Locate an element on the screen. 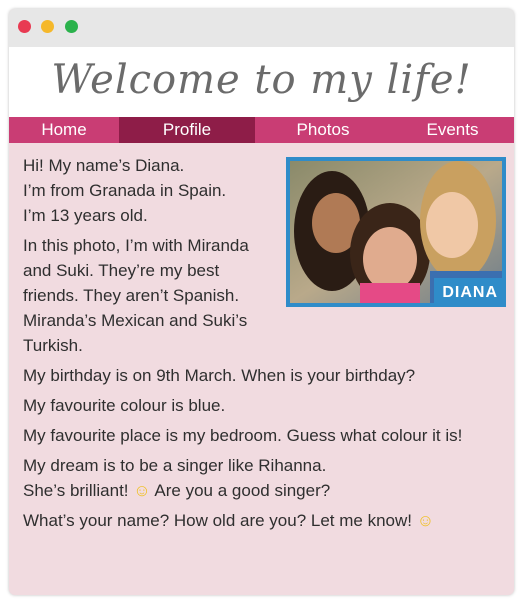  window-titlebar is located at coordinates (261, 28).